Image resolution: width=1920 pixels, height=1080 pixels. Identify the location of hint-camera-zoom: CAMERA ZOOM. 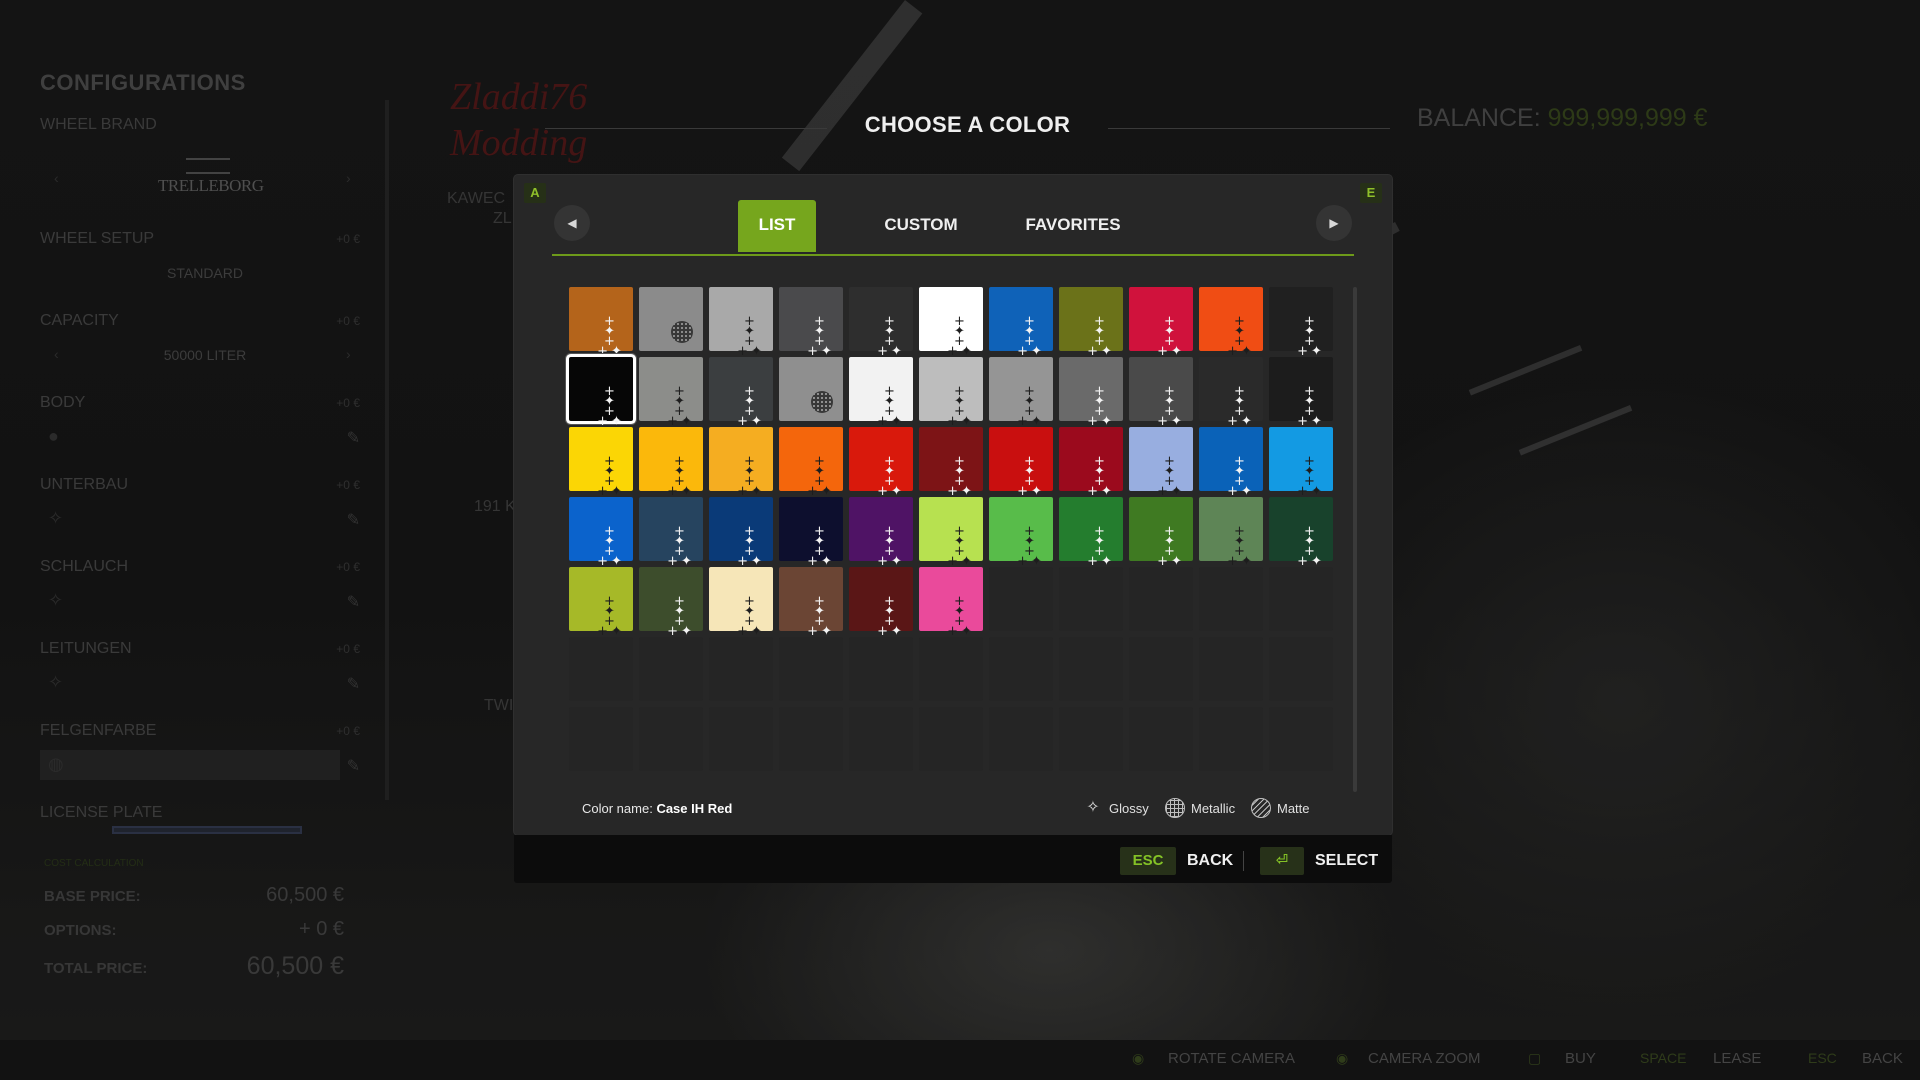
(1424, 1058).